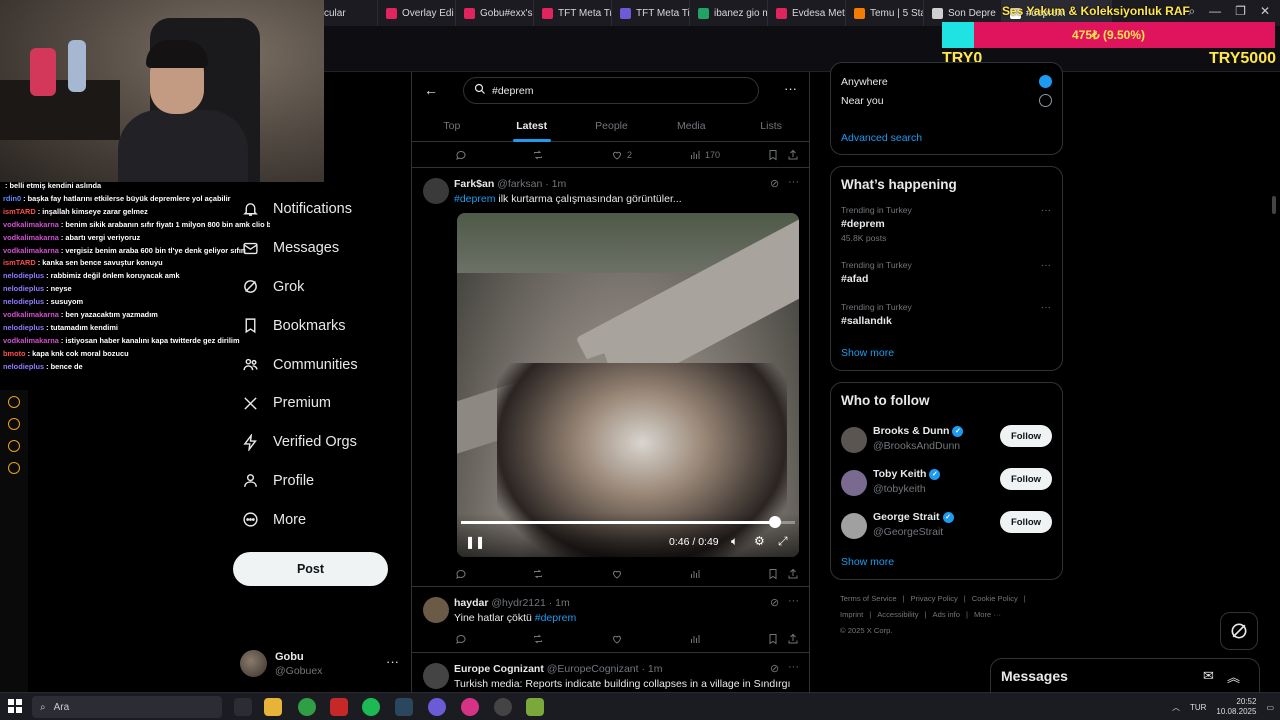 The image size is (1280, 720). What do you see at coordinates (907, 474) in the screenshot?
I see `suggestion-name: Toby Keith ✓` at bounding box center [907, 474].